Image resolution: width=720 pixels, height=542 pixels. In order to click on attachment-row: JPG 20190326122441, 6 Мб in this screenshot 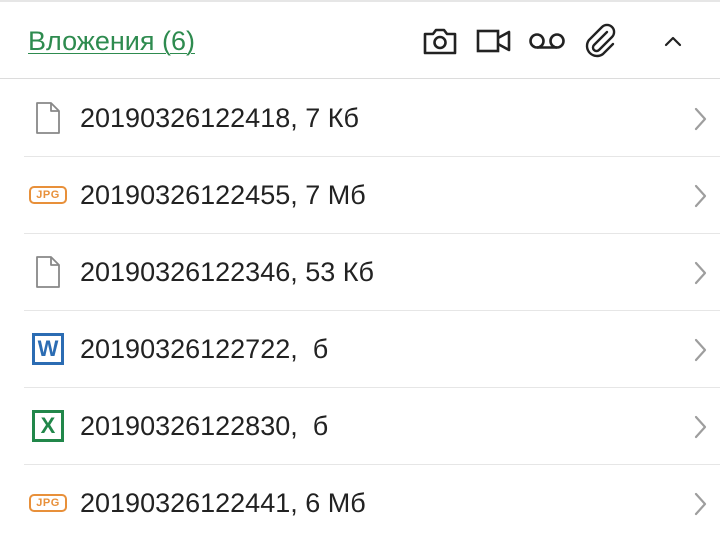, I will do `click(360, 503)`.